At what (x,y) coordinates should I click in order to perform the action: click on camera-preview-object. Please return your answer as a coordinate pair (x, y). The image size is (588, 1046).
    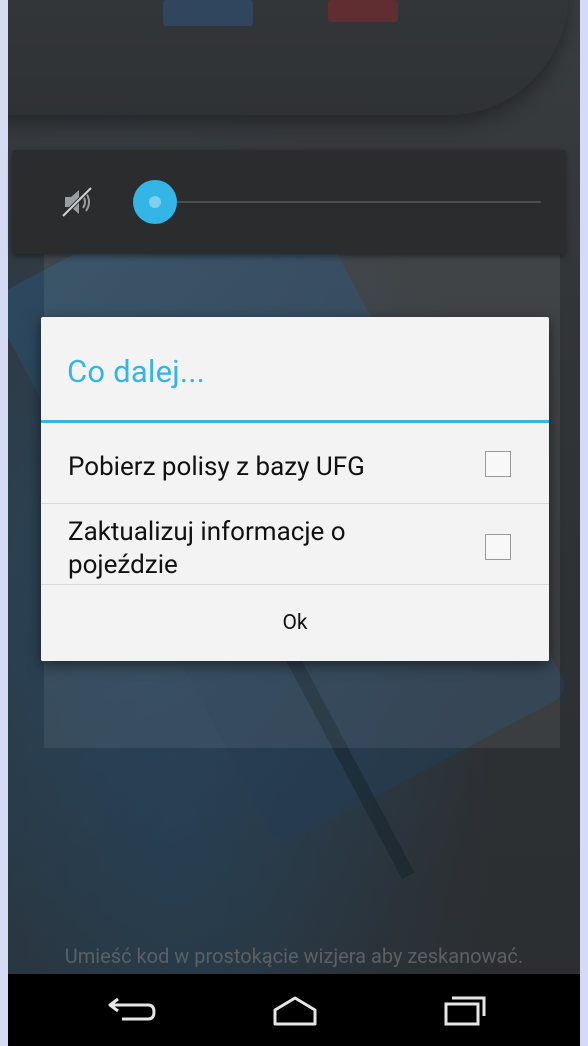
    Looking at the image, I should click on (288, 57).